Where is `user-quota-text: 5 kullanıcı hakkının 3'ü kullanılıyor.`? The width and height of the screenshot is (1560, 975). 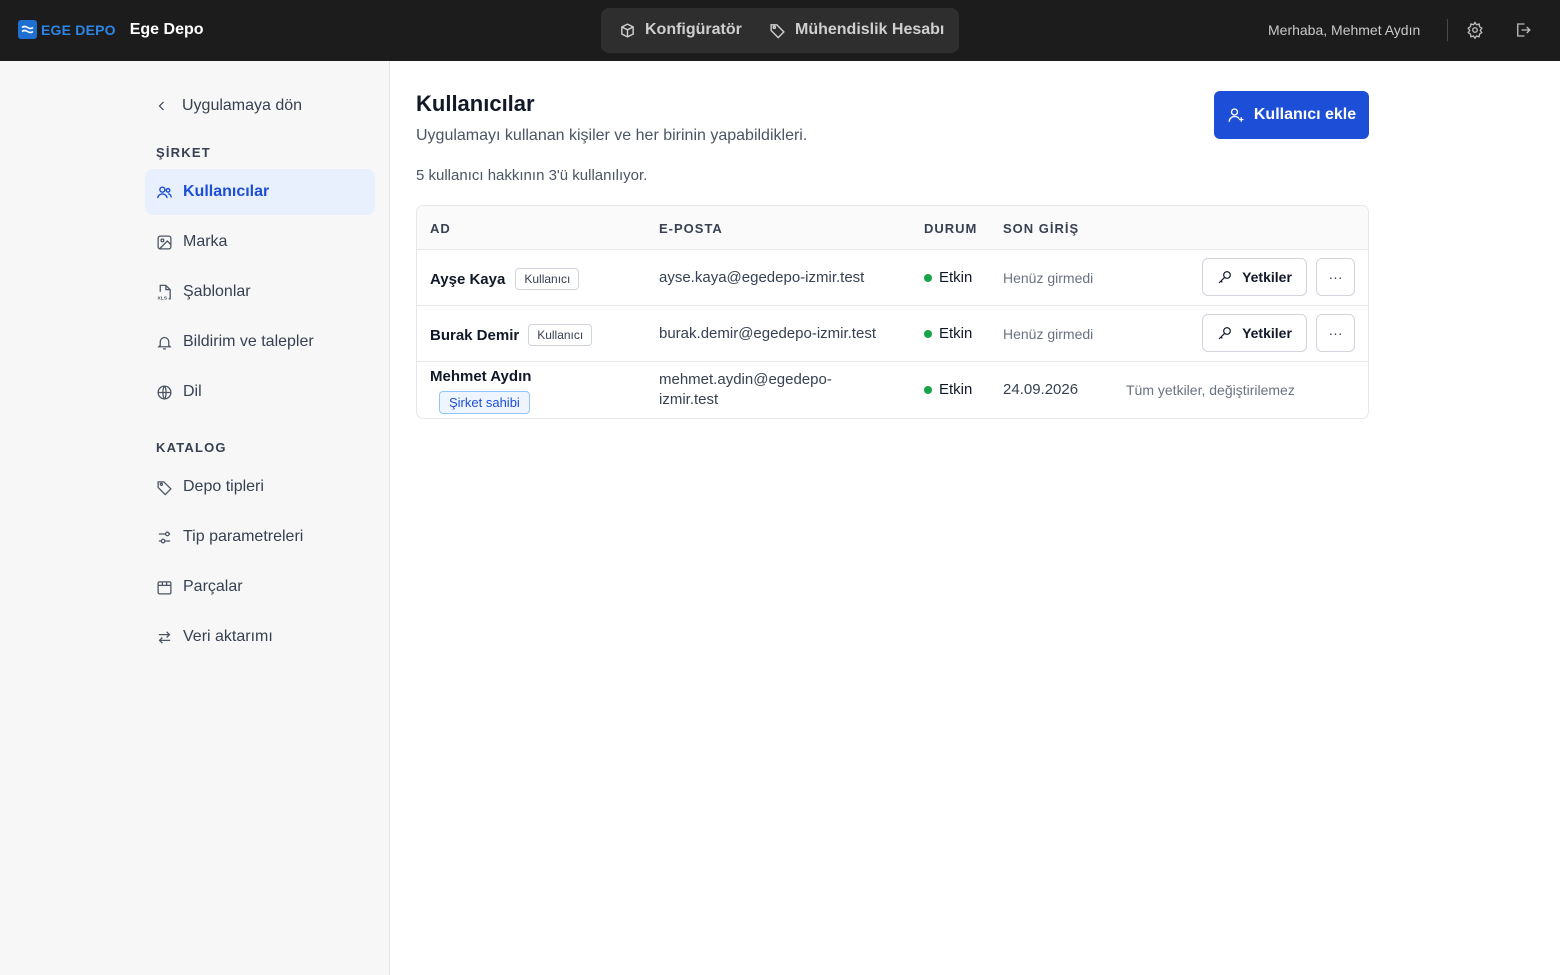
user-quota-text: 5 kullanıcı hakkının 3'ü kullanılıyor. is located at coordinates (532, 175).